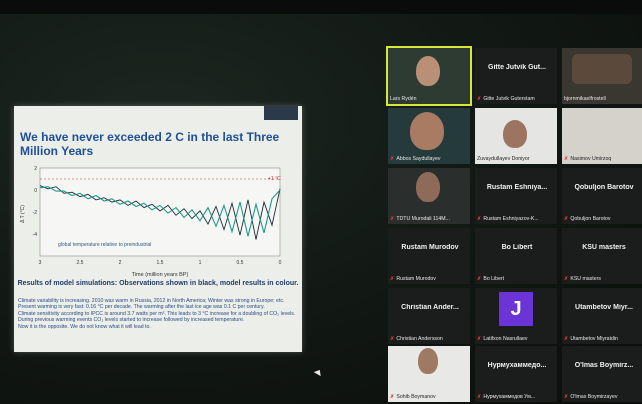  Describe the element at coordinates (590, 219) in the screenshot. I see `participant-name-label: Qobuljon Barotov` at that location.